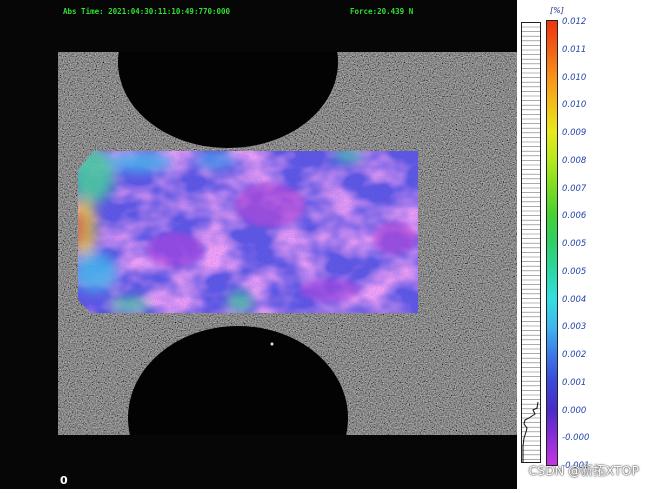 The image size is (651, 493). I want to click on scale-label: 0.011, so click(574, 49).